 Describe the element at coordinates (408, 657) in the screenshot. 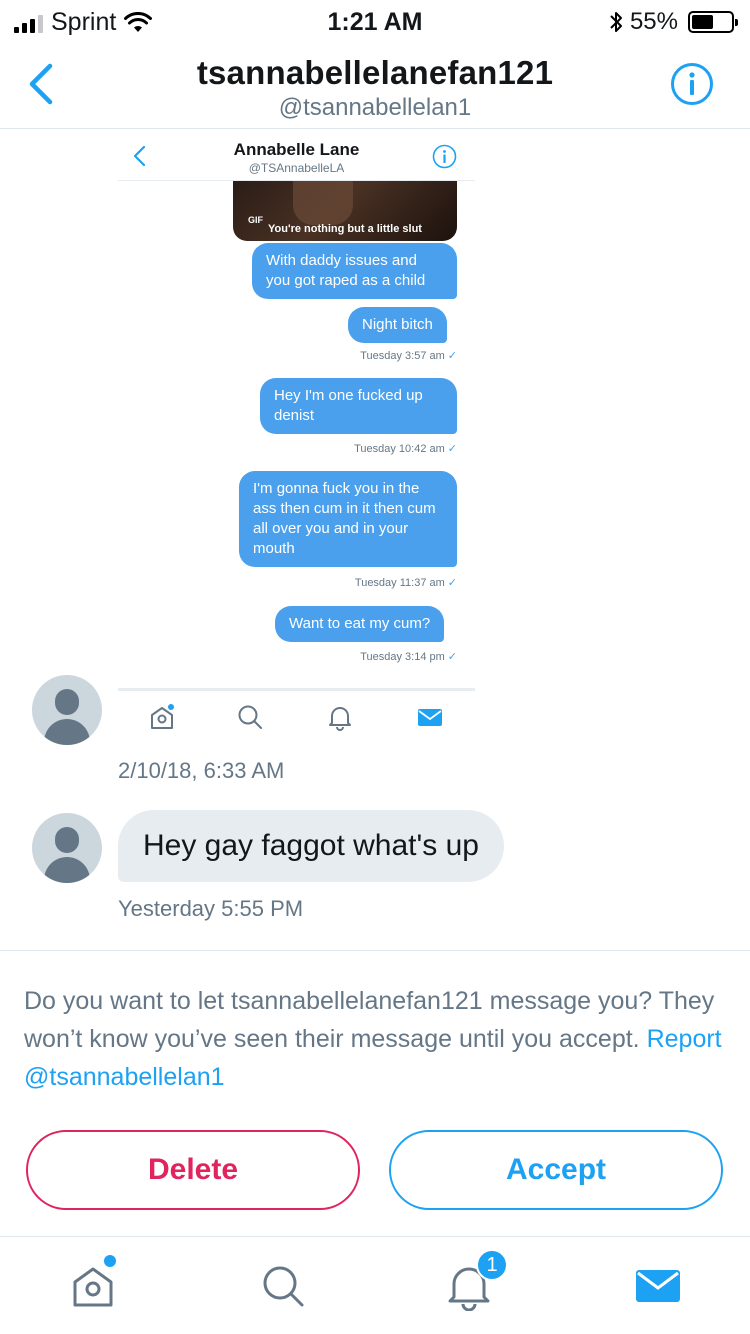

I see `message-timestamp: Tuesday 3:14 pm ✓` at that location.